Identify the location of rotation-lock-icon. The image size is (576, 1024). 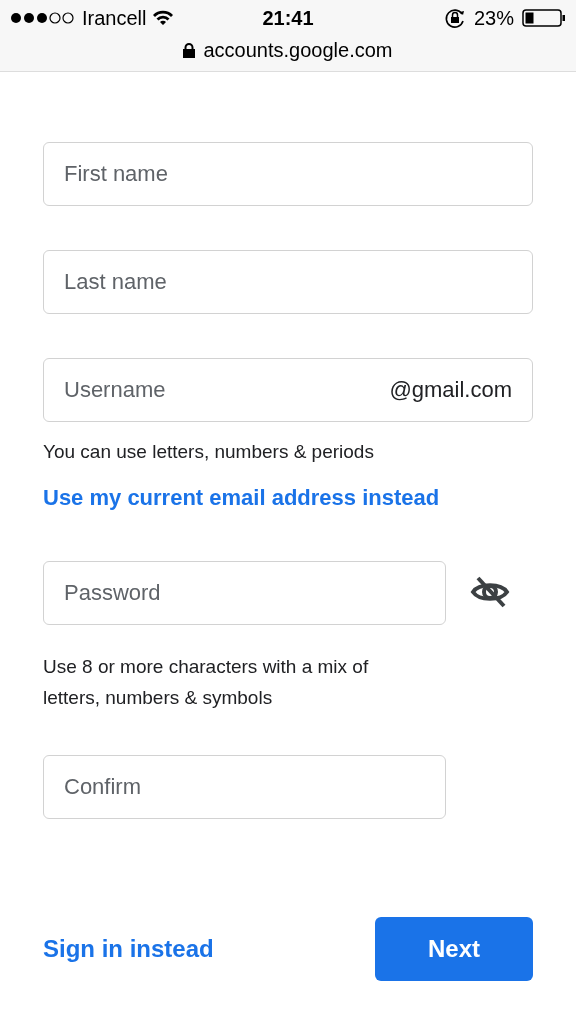
(454, 18).